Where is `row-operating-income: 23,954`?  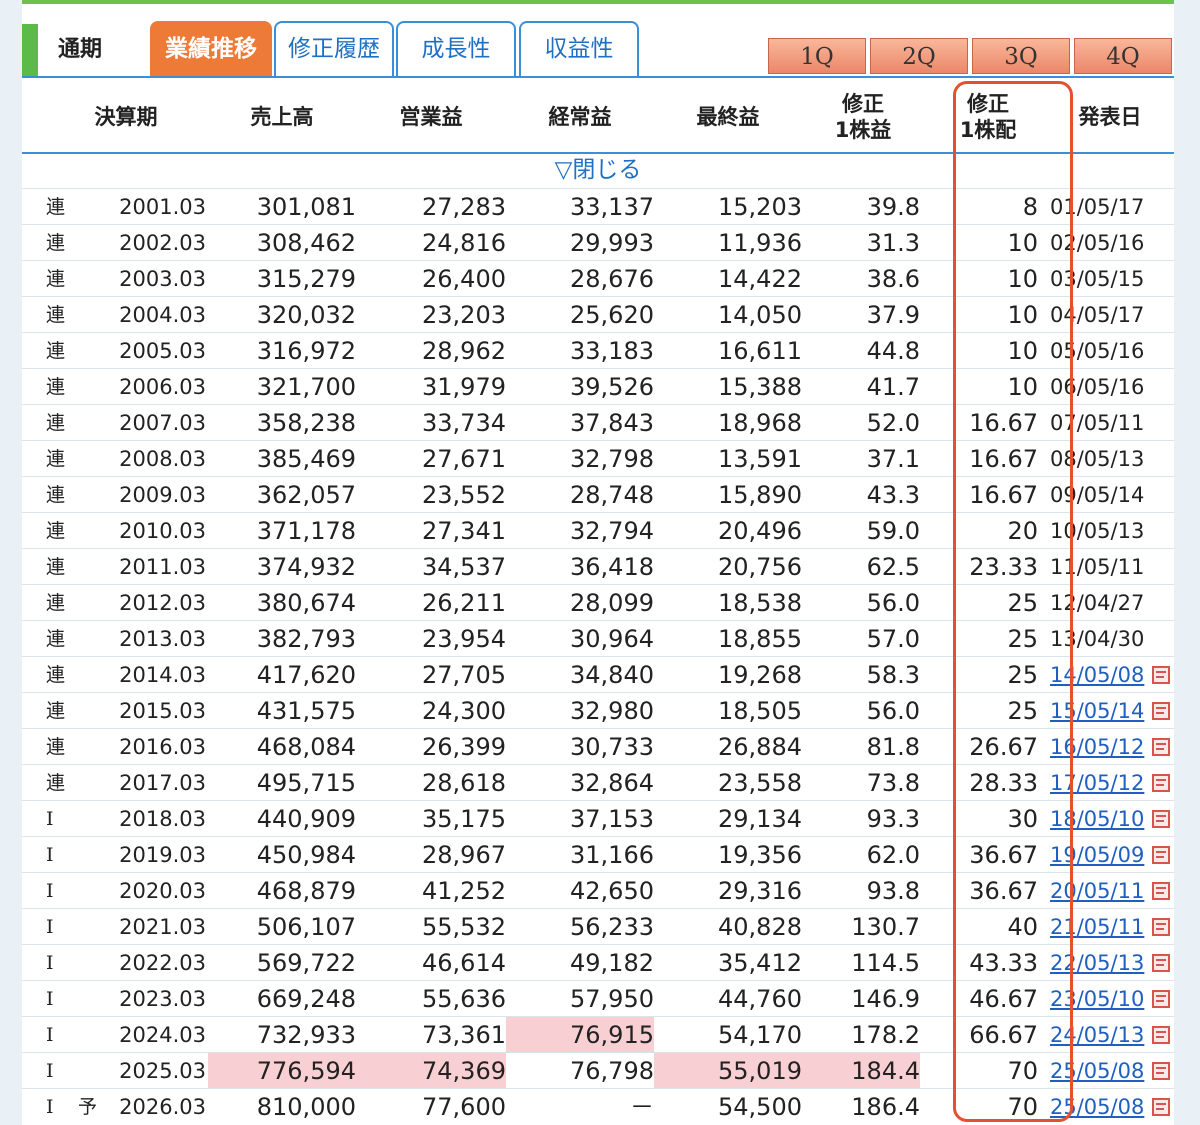
row-operating-income: 23,954 is located at coordinates (464, 639).